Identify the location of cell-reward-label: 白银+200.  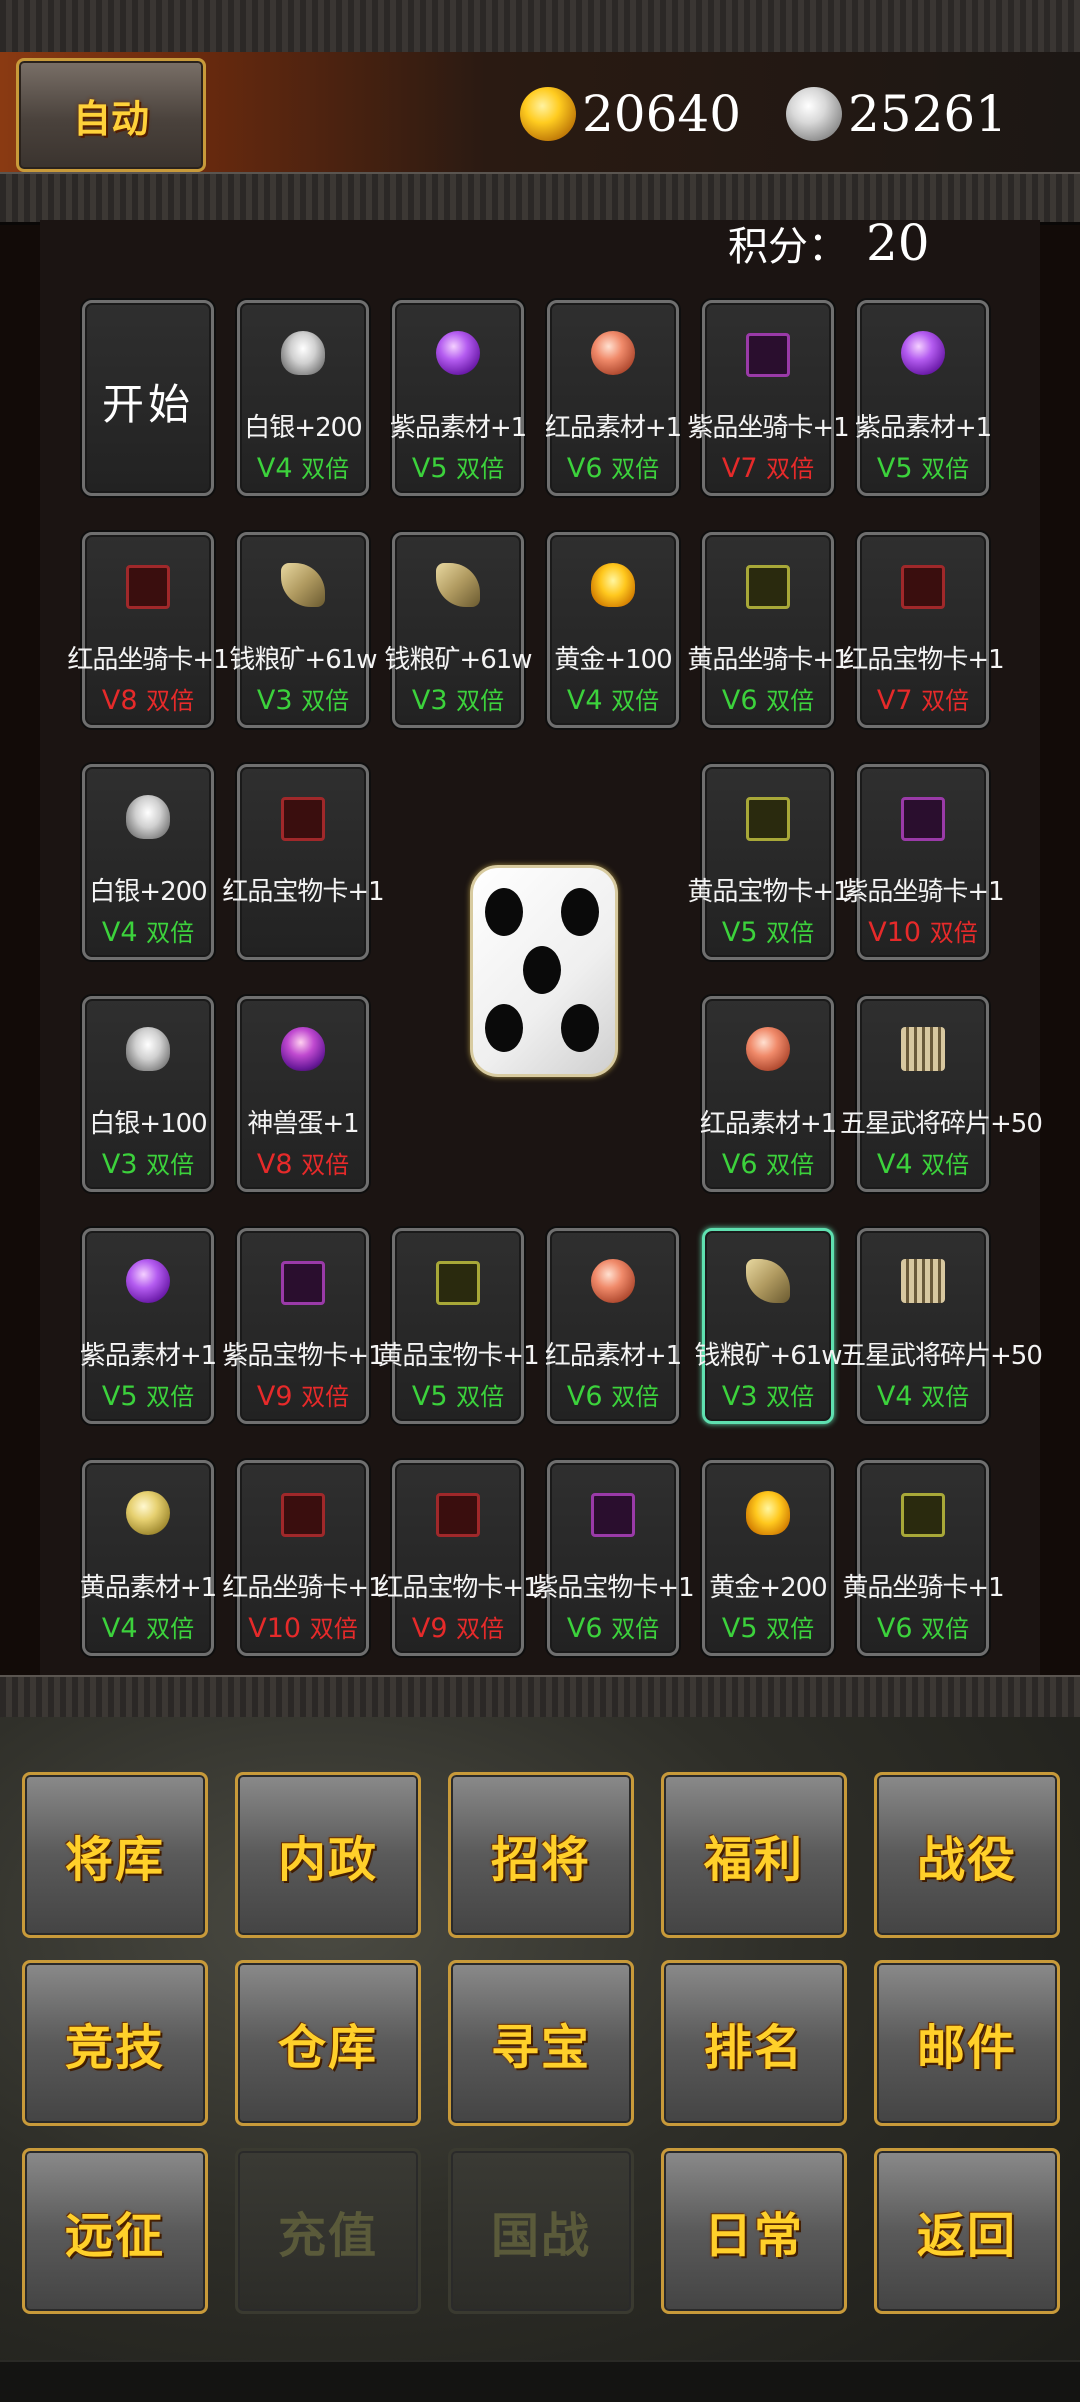
(303, 428).